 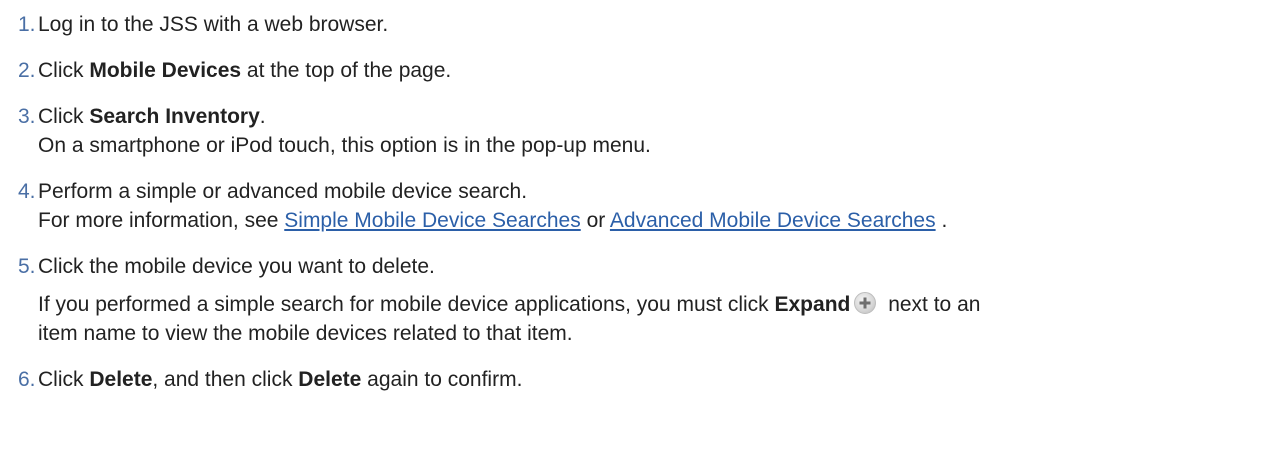 What do you see at coordinates (174, 116) in the screenshot?
I see `ui-term-search-inventory: Search Inventory` at bounding box center [174, 116].